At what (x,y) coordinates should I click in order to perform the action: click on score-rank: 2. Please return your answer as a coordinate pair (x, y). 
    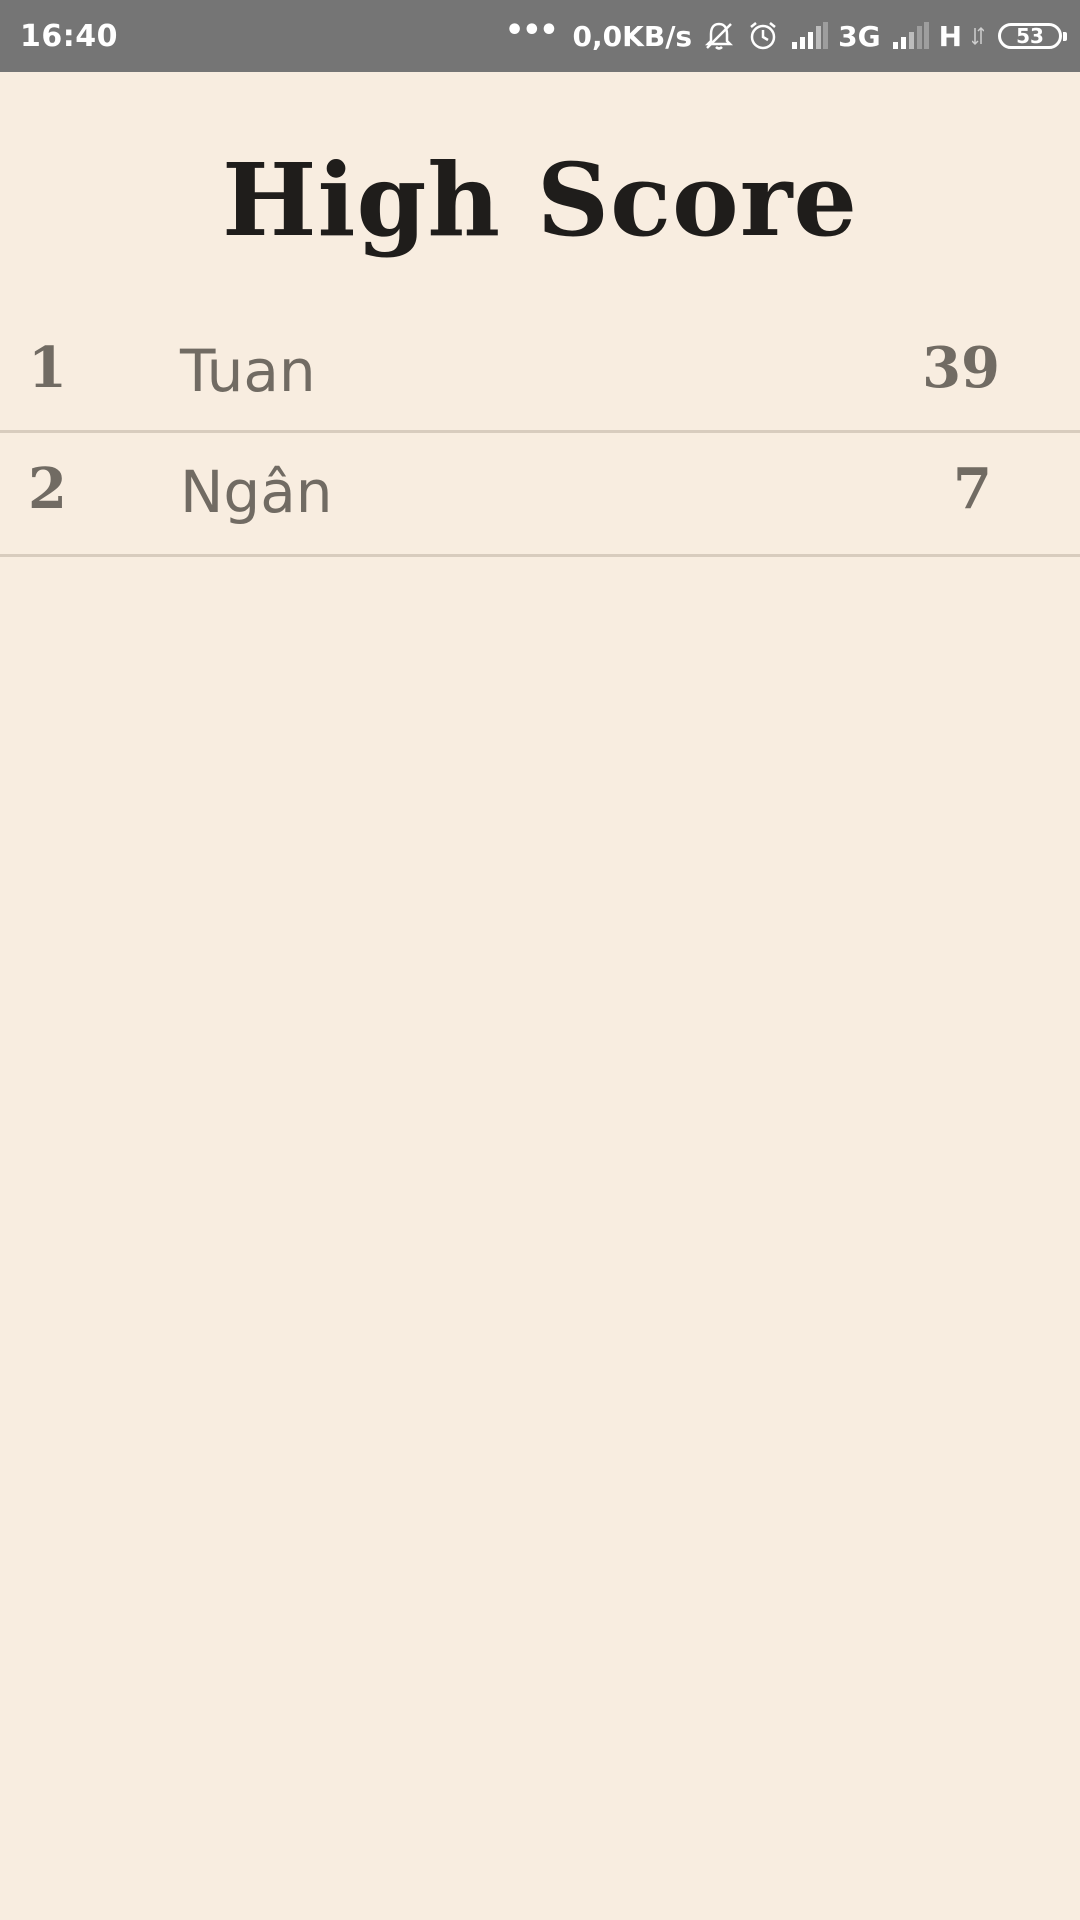
    Looking at the image, I should click on (47, 489).